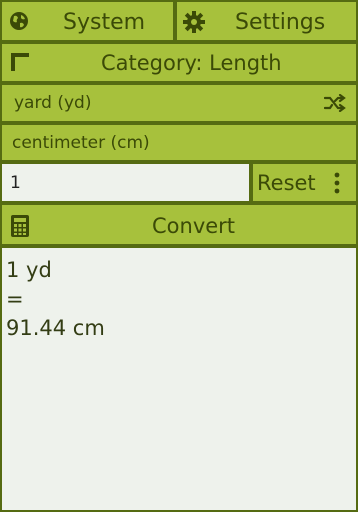  I want to click on from-unit-label: yard (yd), so click(53, 103).